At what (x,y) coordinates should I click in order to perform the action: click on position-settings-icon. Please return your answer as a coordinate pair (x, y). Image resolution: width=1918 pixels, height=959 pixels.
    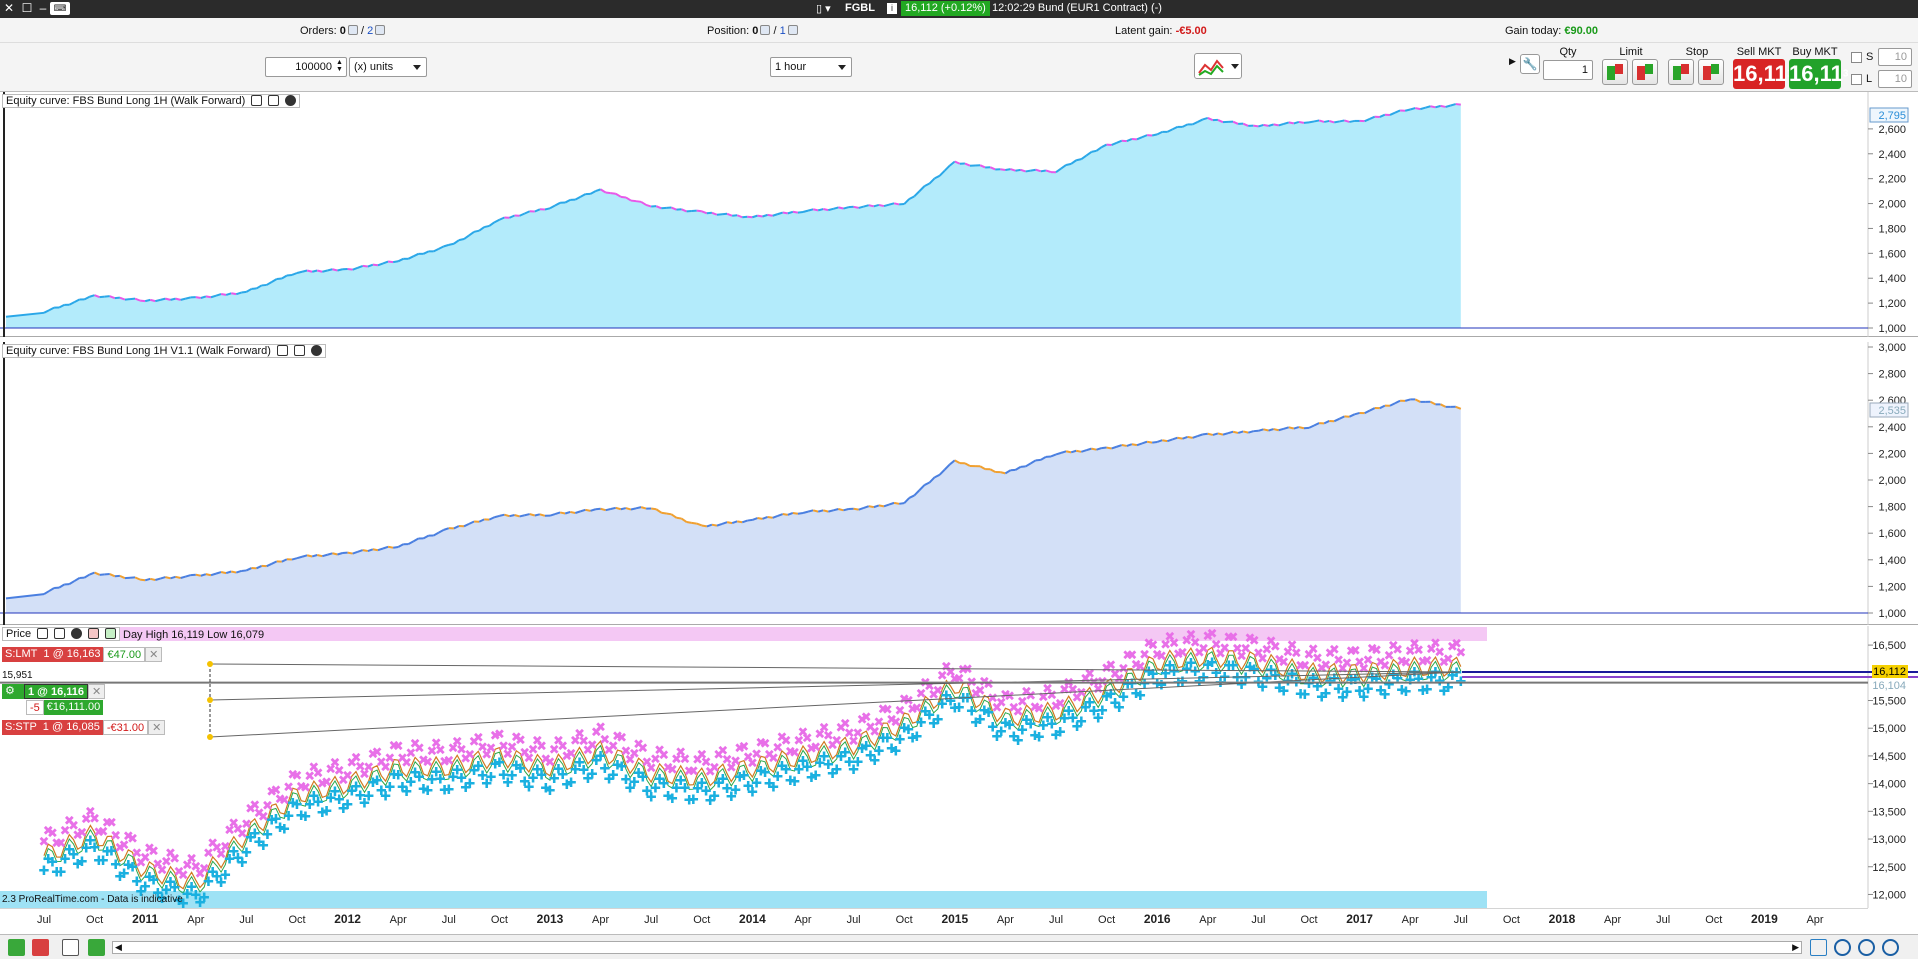
    Looking at the image, I should click on (792, 30).